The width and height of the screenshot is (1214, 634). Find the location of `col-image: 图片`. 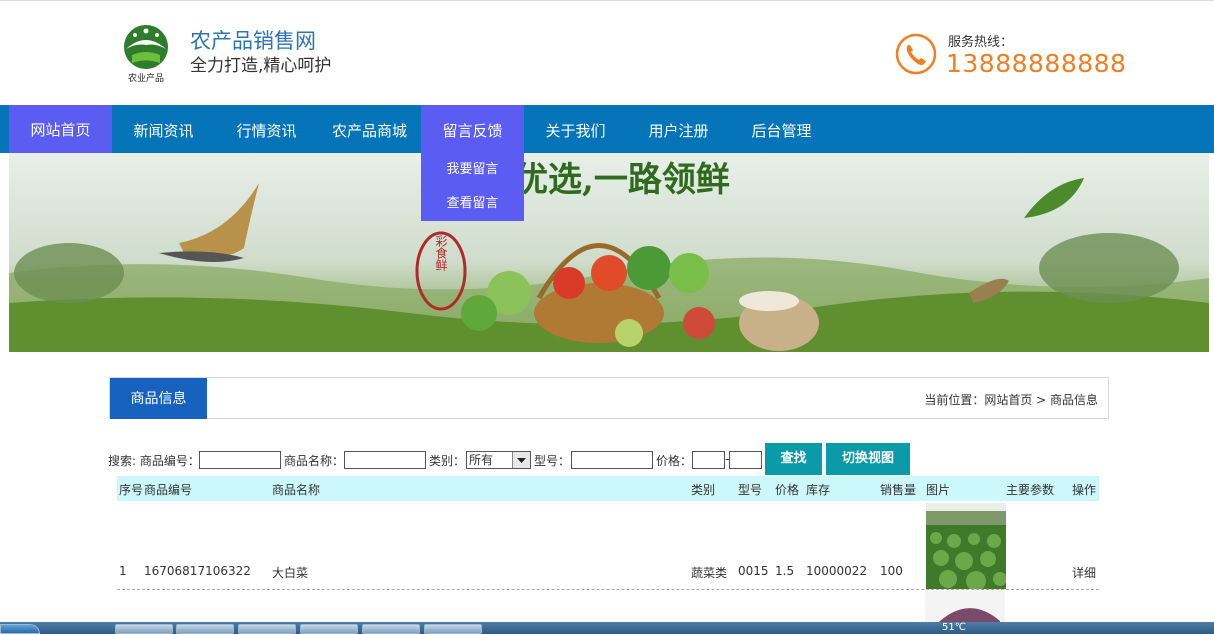

col-image: 图片 is located at coordinates (938, 490).